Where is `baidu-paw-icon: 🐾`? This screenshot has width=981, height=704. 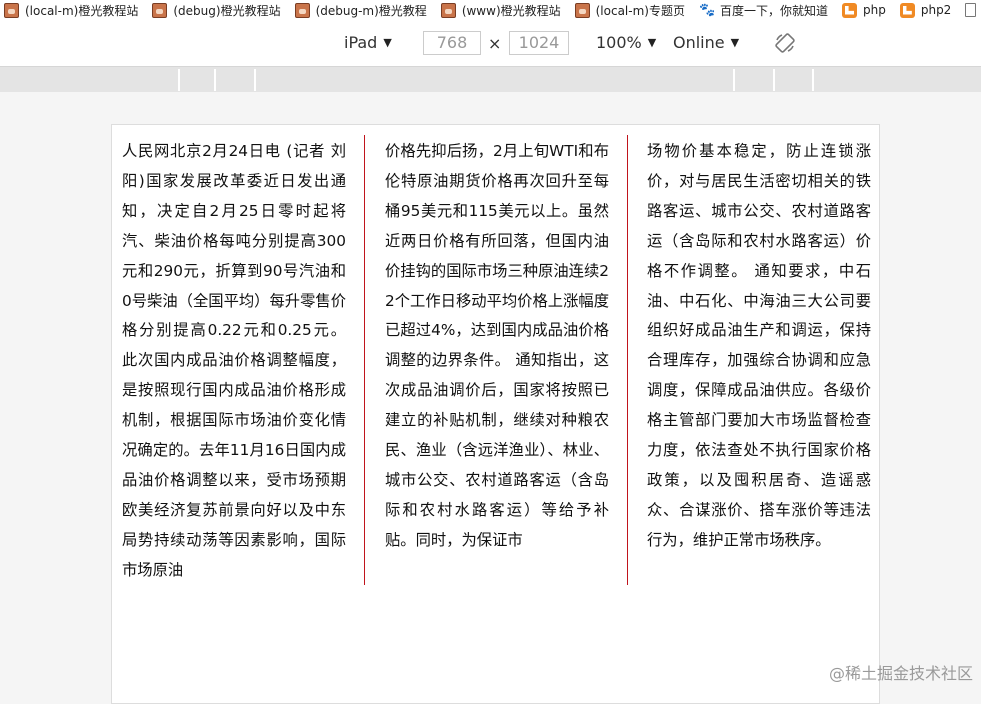 baidu-paw-icon: 🐾 is located at coordinates (707, 10).